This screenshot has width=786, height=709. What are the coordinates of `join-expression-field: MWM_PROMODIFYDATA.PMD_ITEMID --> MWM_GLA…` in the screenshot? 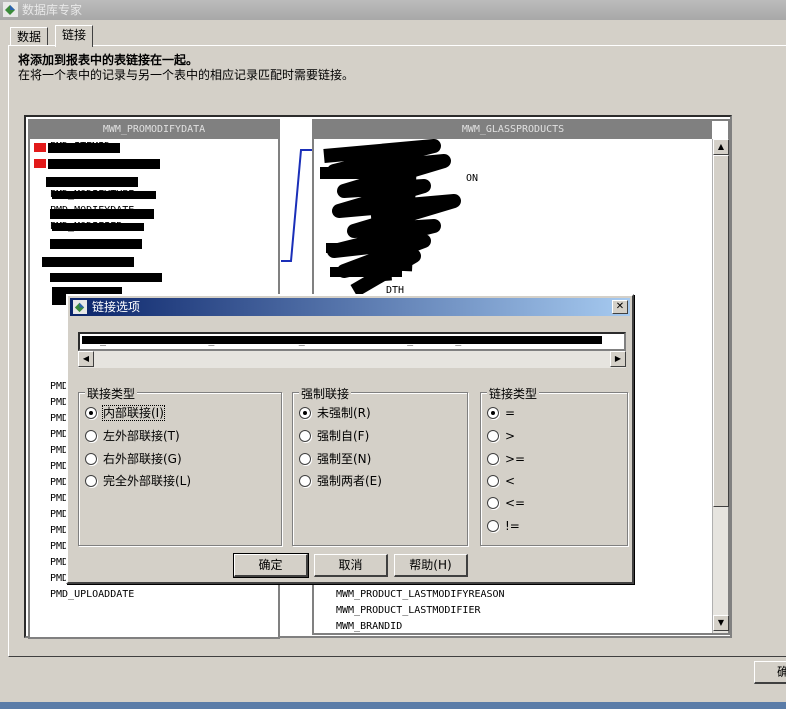 It's located at (352, 341).